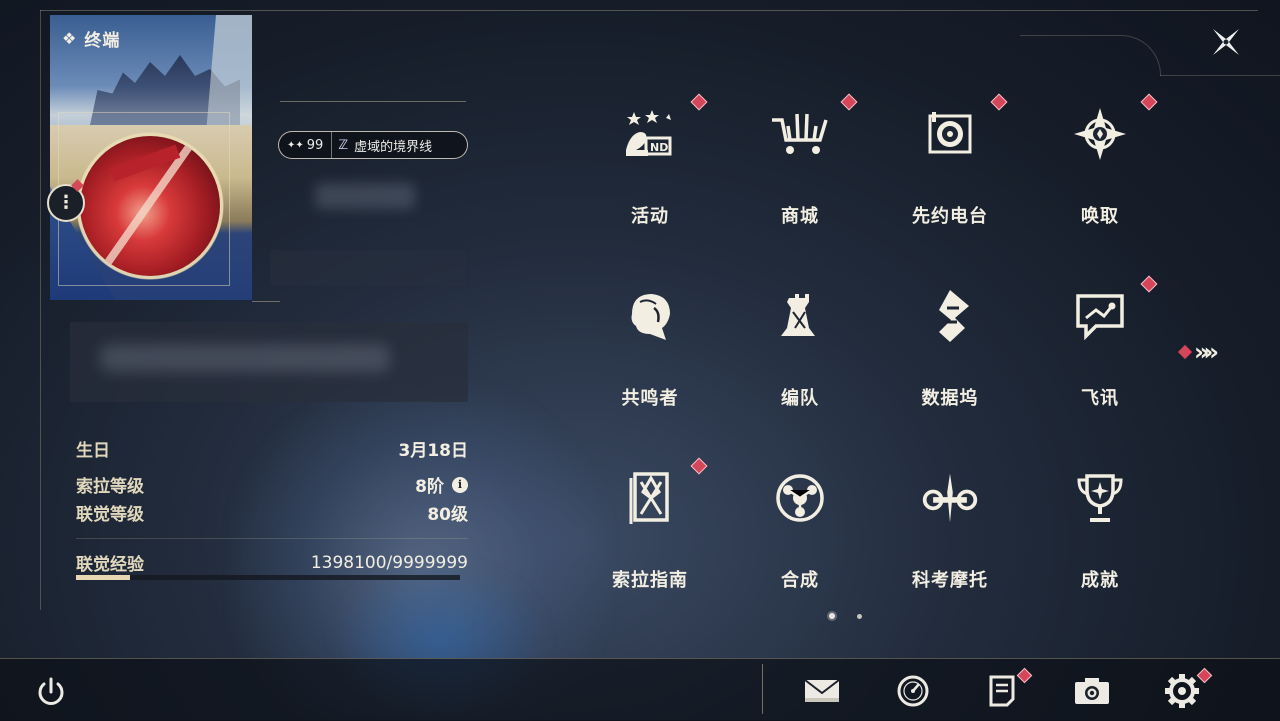  I want to click on stat-value: 3月18日, so click(433, 451).